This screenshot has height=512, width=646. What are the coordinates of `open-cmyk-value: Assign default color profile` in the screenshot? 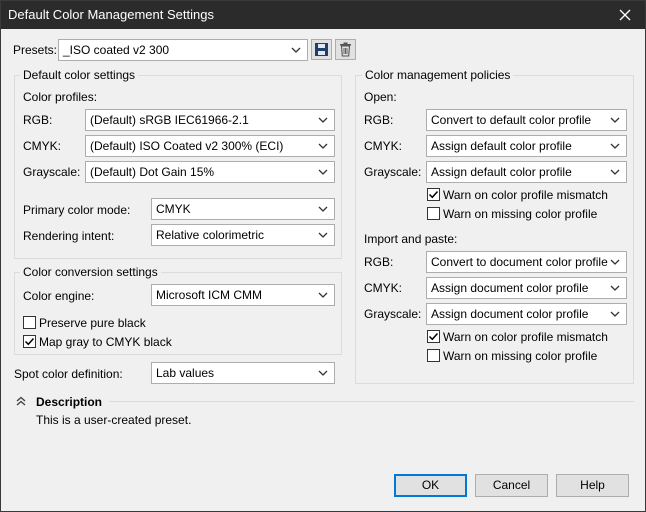 It's located at (501, 146).